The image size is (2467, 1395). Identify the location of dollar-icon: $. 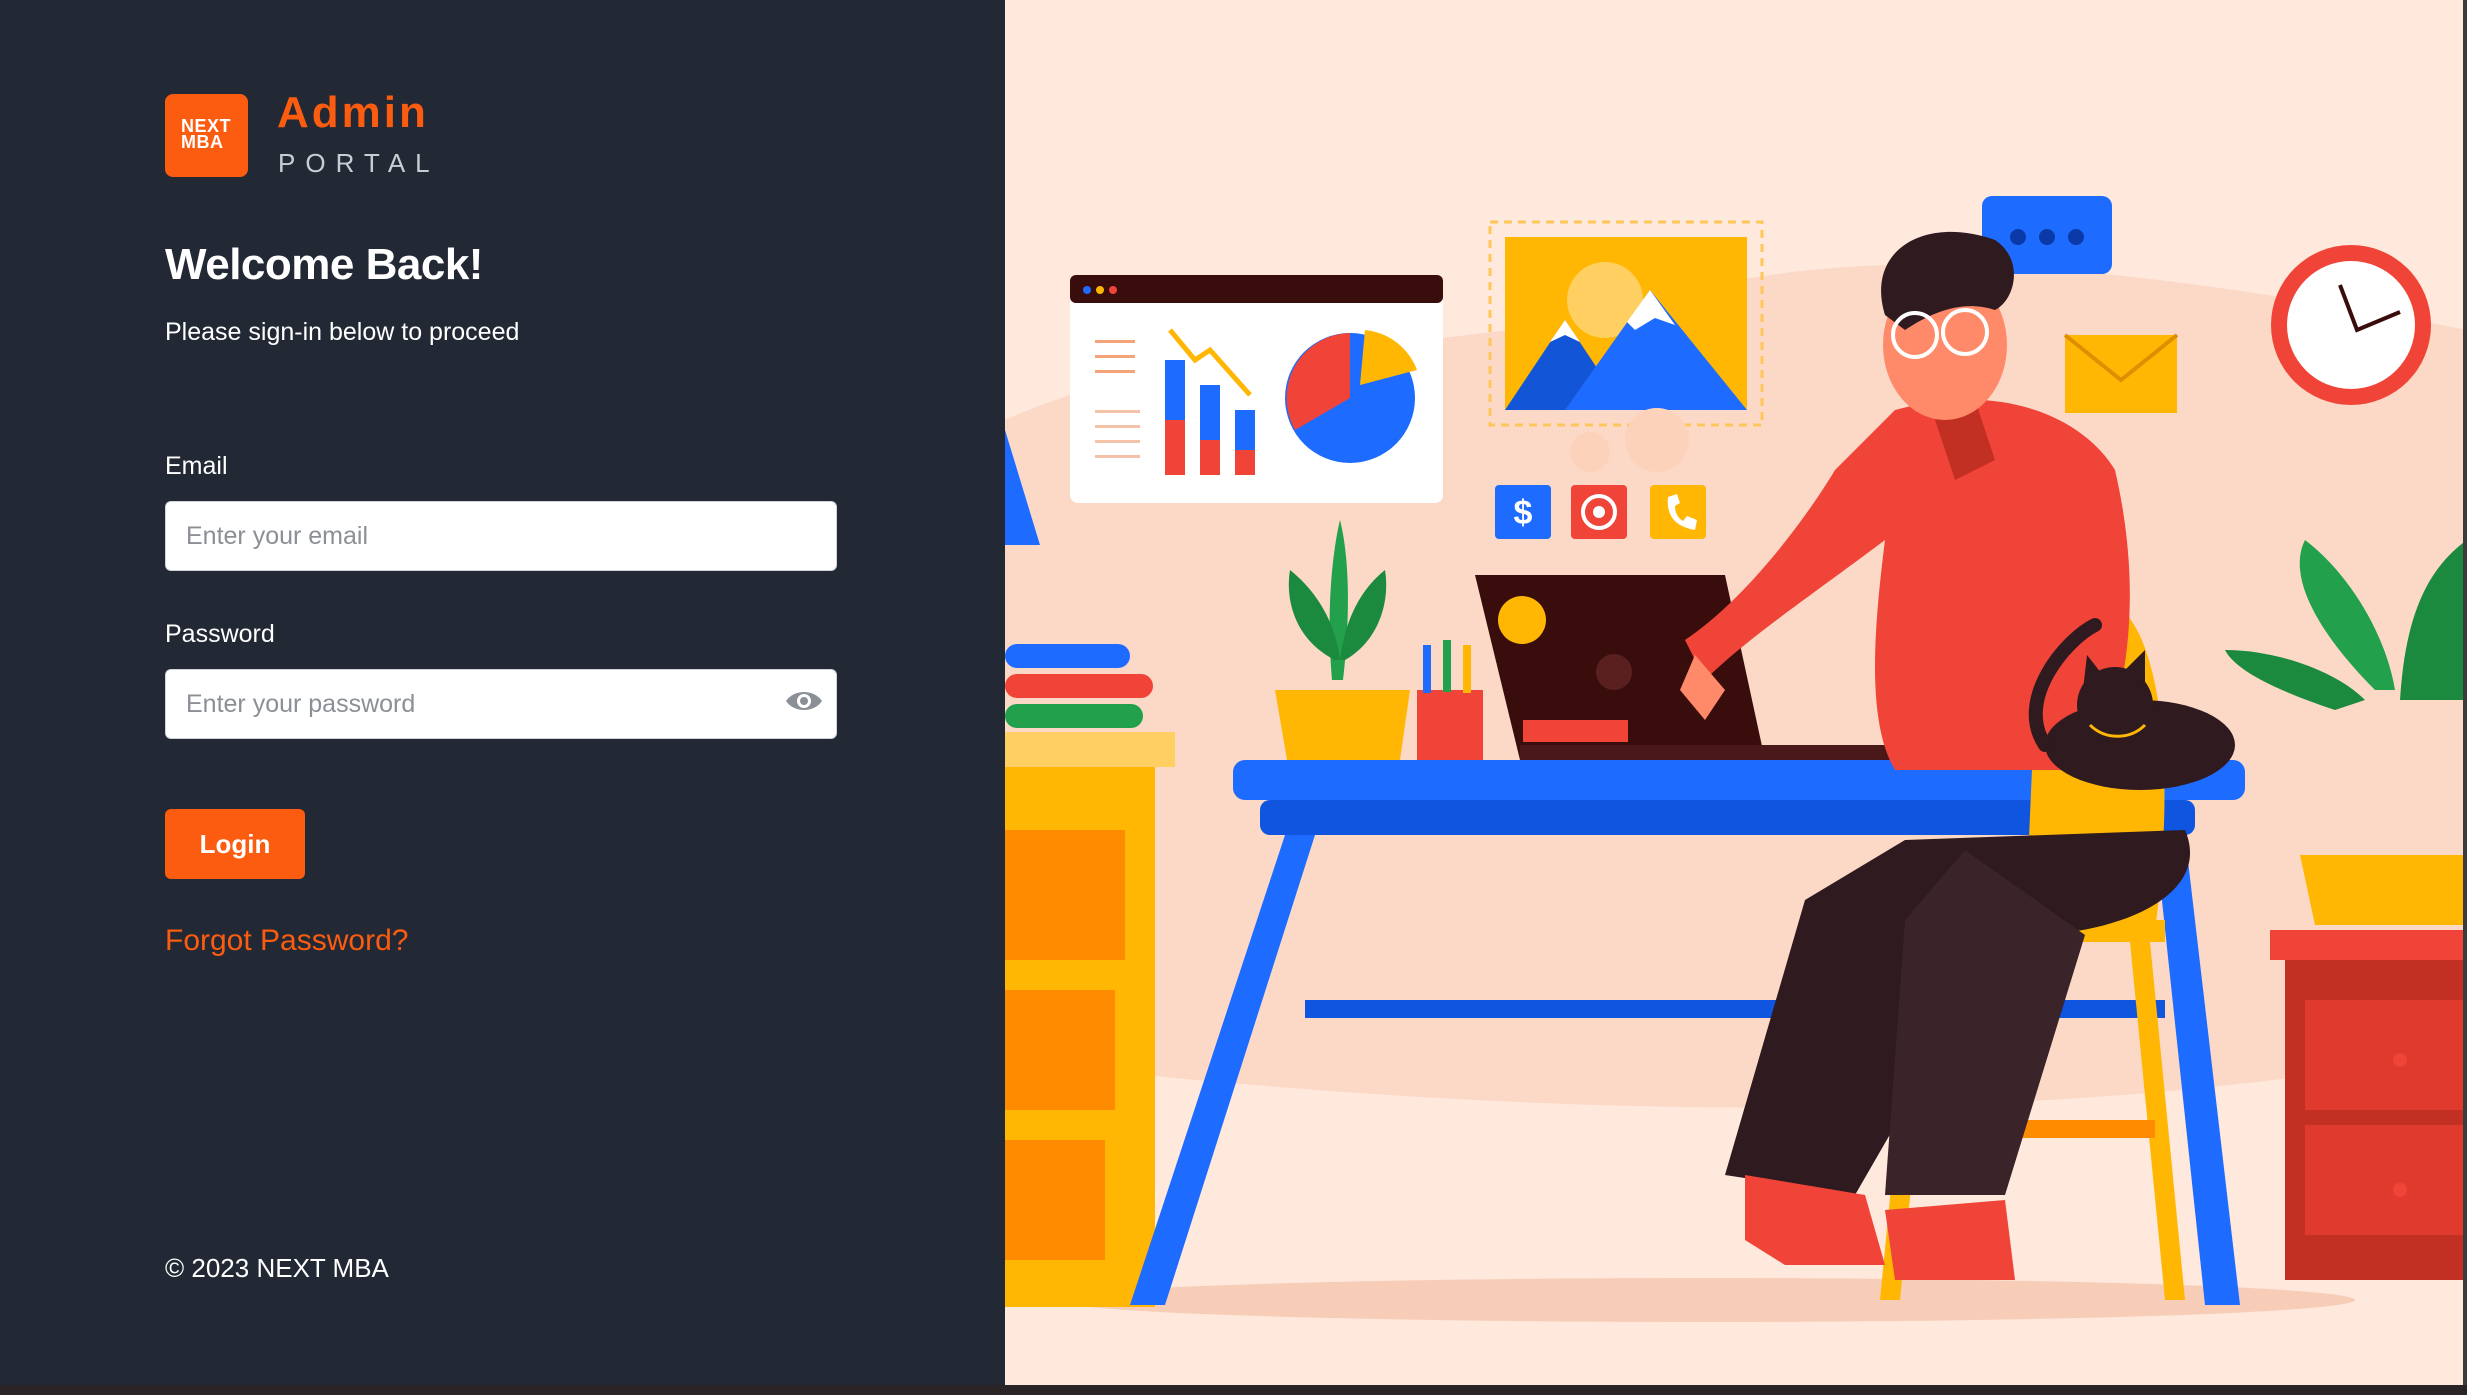
(1523, 512).